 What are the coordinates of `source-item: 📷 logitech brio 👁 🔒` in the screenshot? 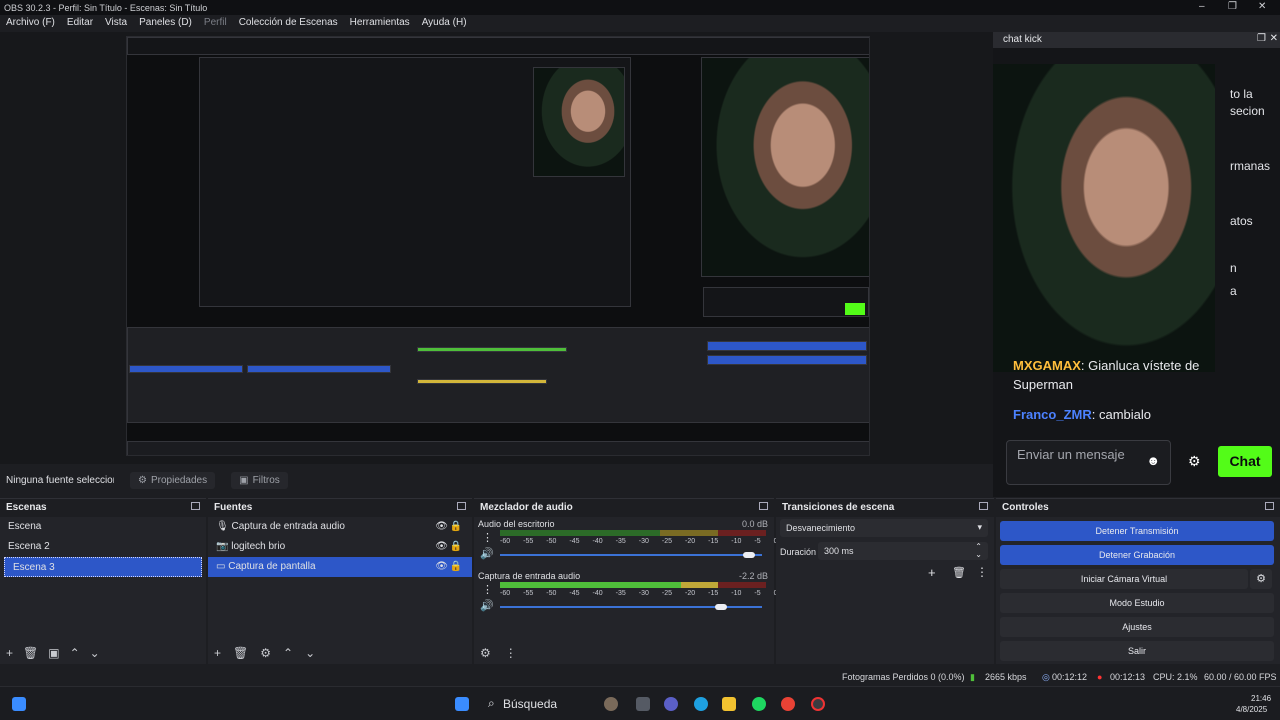 It's located at (340, 547).